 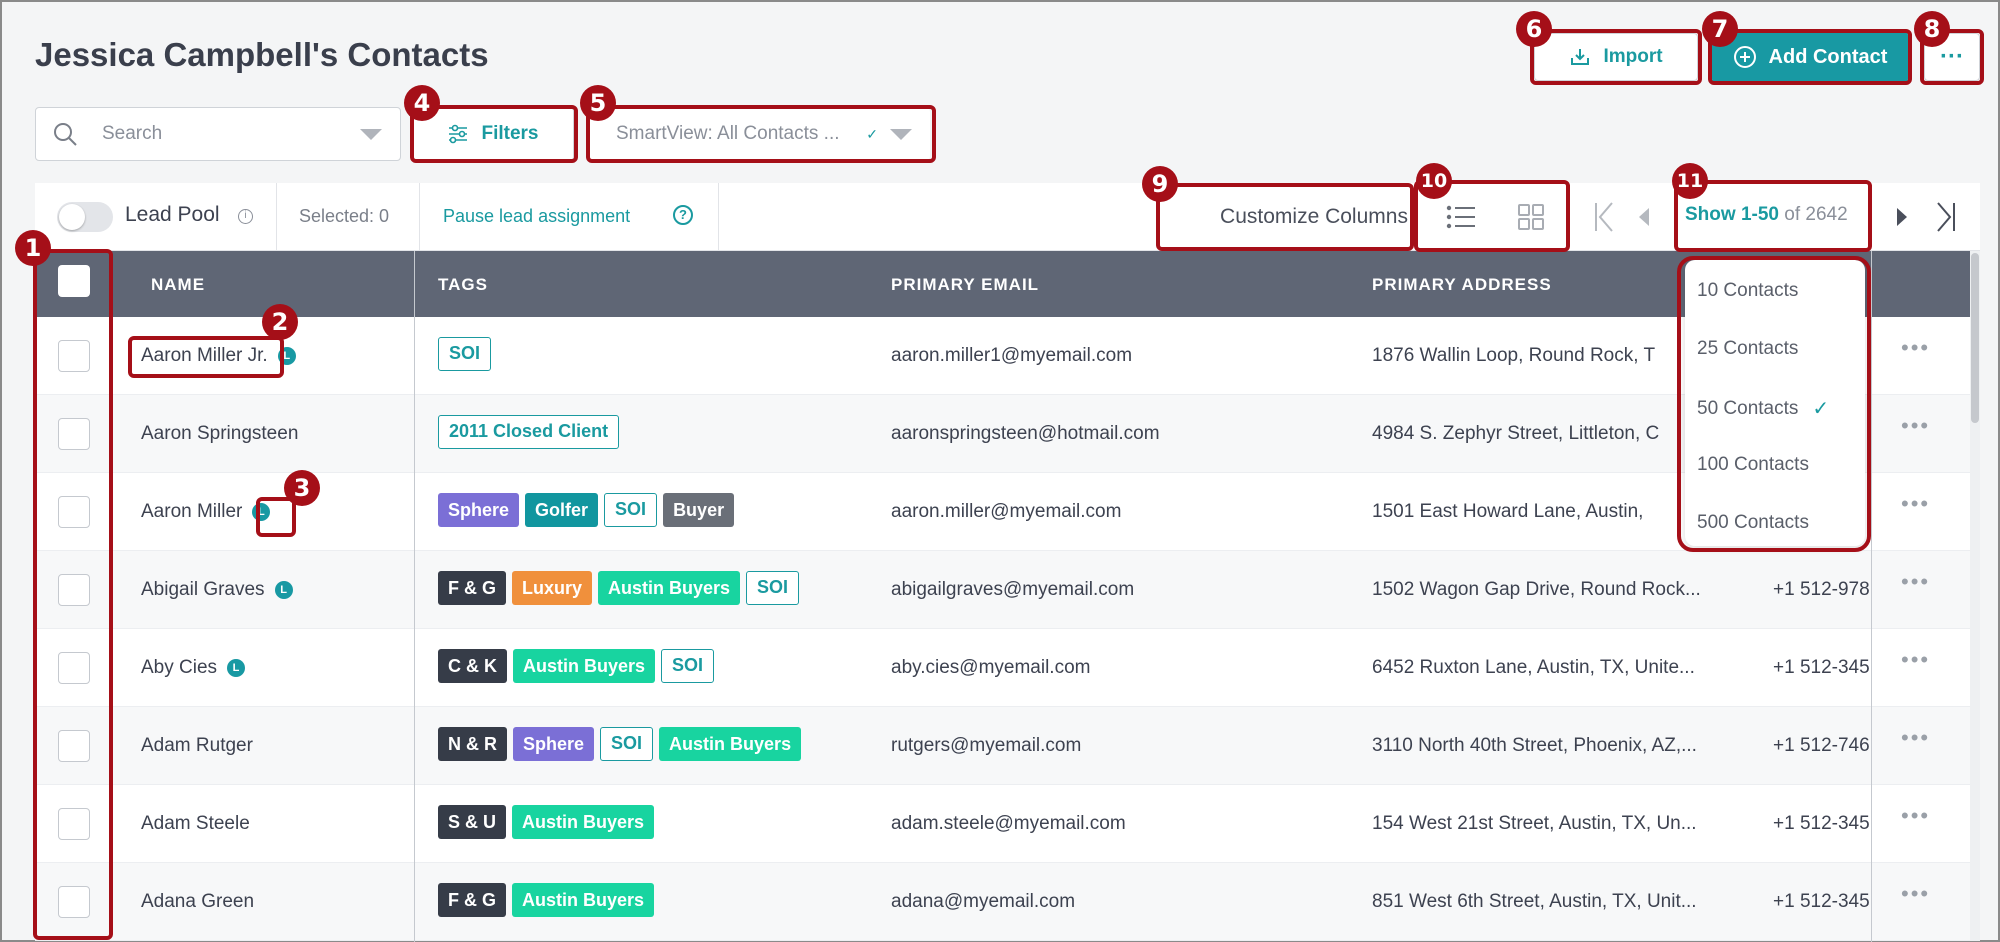 What do you see at coordinates (1462, 285) in the screenshot?
I see `column-header-address: PRIMARY ADDRESS` at bounding box center [1462, 285].